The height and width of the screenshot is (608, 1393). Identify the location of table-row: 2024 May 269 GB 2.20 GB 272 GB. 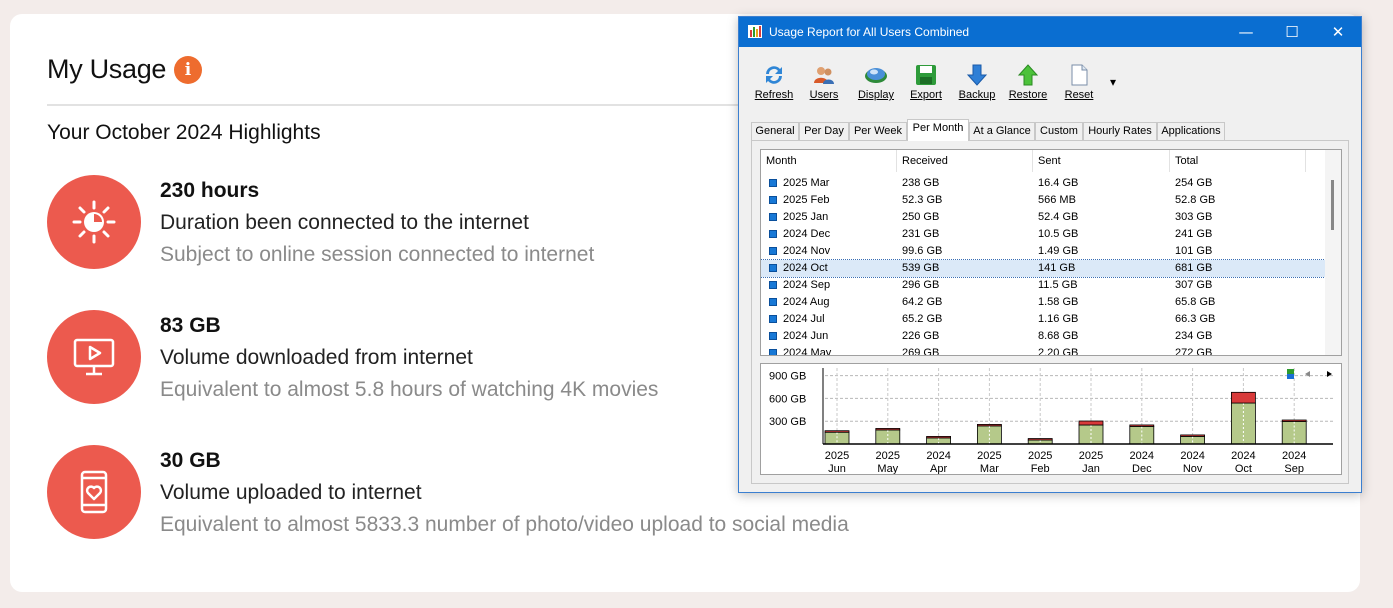
(1044, 350).